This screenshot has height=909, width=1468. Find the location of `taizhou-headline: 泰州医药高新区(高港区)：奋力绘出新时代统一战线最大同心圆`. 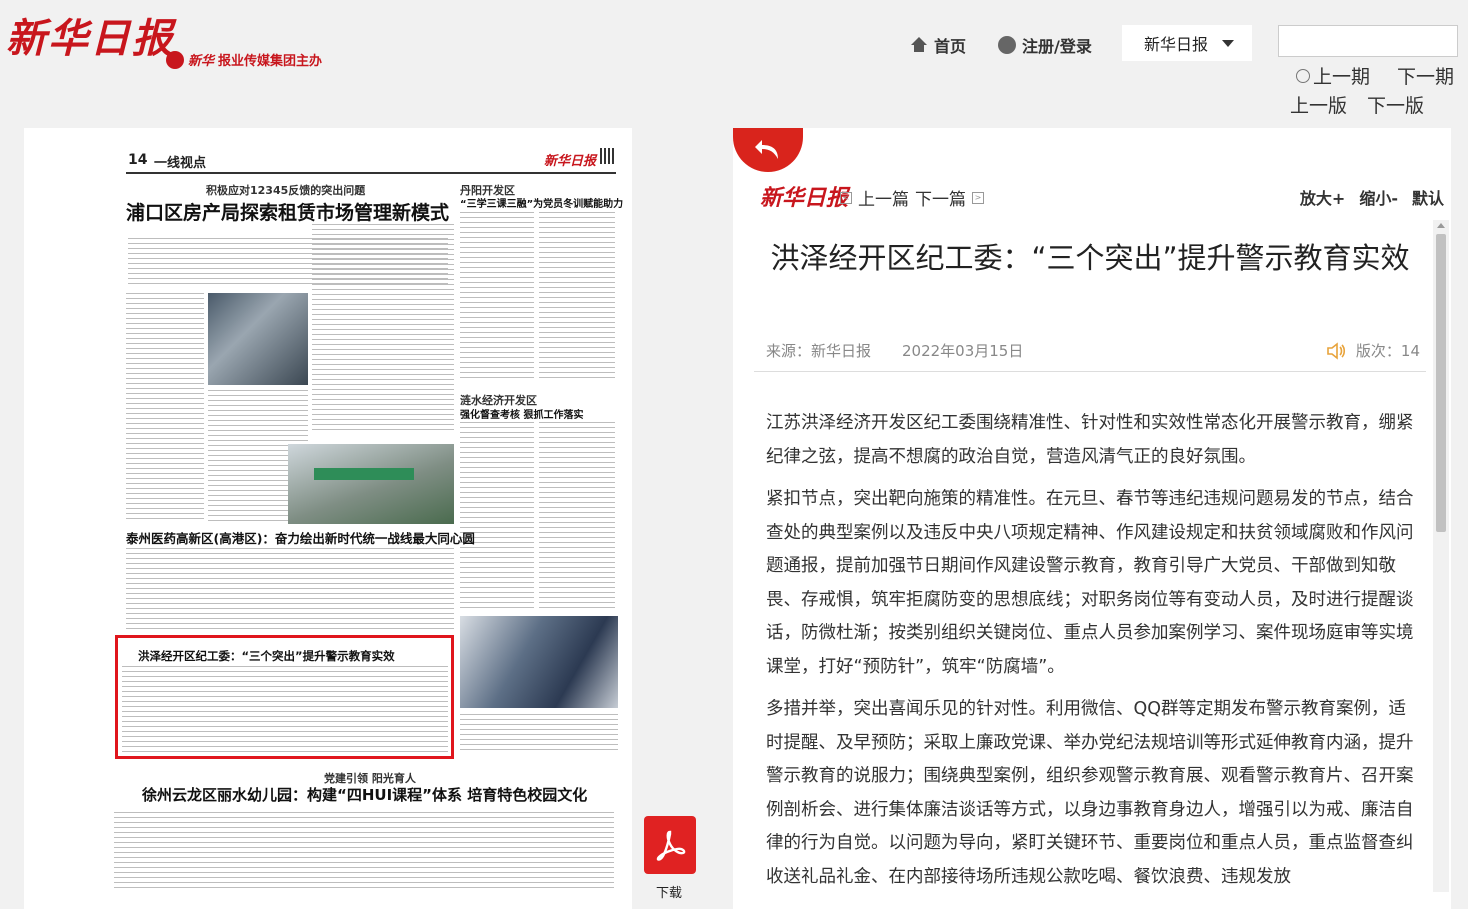

taizhou-headline: 泰州医药高新区(高港区)：奋力绘出新时代统一战线最大同心圆 is located at coordinates (300, 537).